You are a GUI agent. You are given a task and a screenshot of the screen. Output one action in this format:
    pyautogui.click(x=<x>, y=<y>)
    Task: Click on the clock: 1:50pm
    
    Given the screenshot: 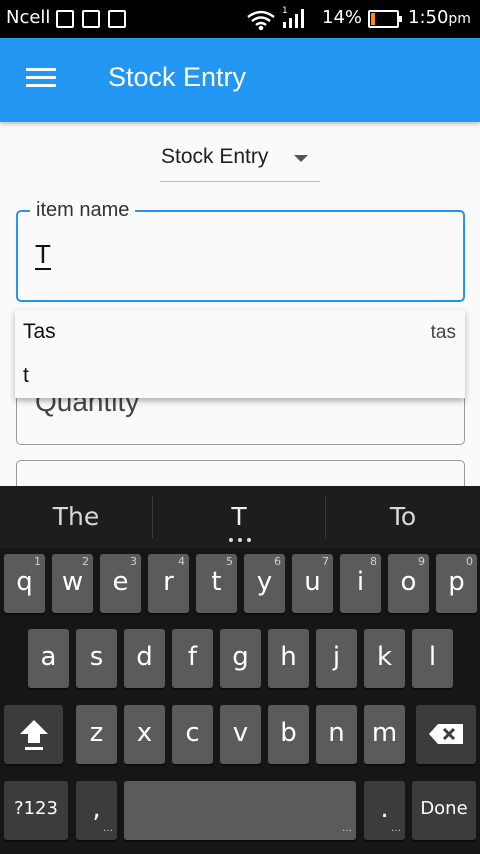 What is the action you would take?
    pyautogui.click(x=439, y=17)
    